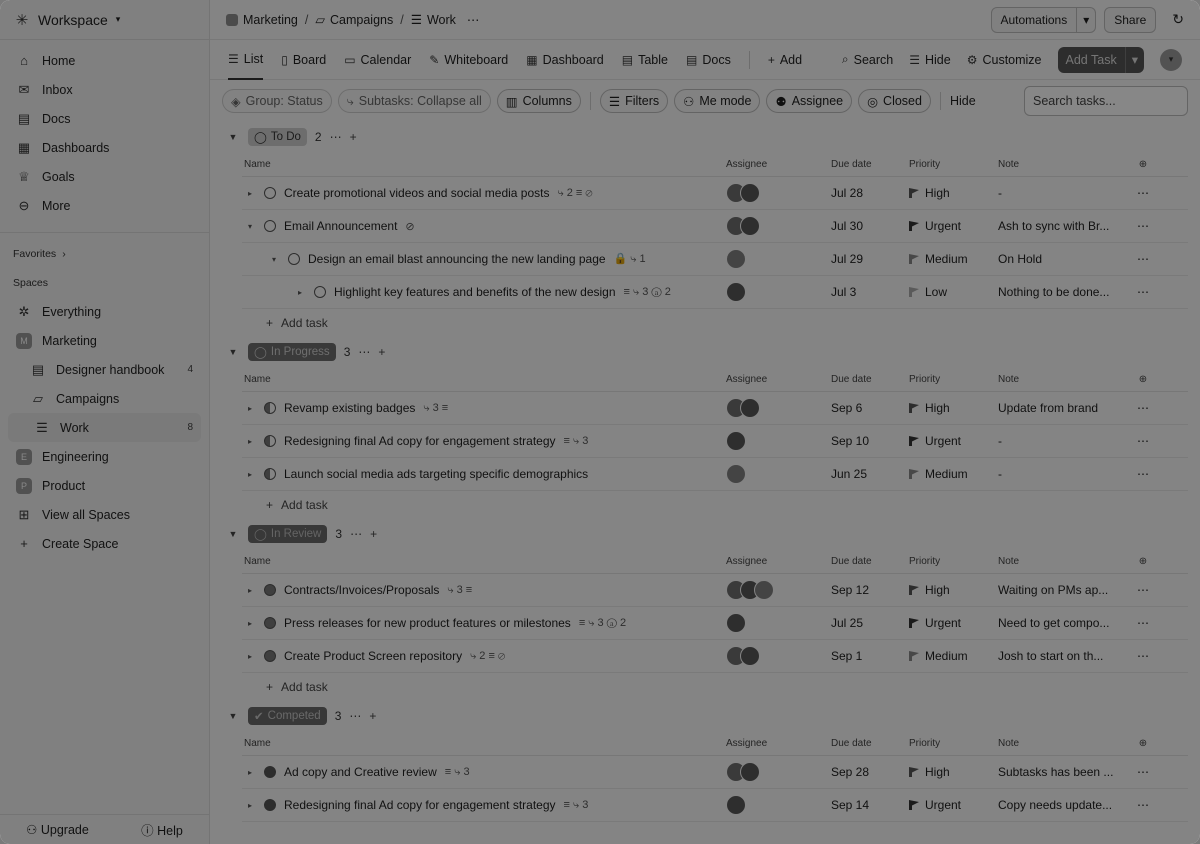  I want to click on note-cell: -, so click(1063, 474).